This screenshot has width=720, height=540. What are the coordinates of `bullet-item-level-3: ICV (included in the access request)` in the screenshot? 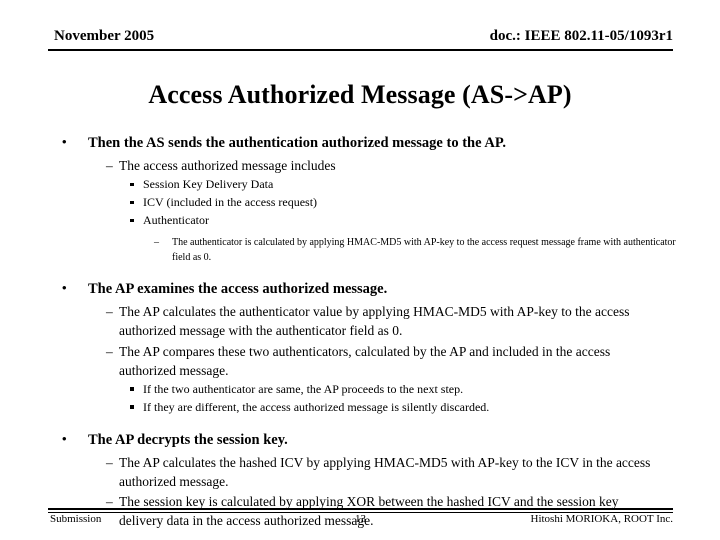 It's located at (360, 202).